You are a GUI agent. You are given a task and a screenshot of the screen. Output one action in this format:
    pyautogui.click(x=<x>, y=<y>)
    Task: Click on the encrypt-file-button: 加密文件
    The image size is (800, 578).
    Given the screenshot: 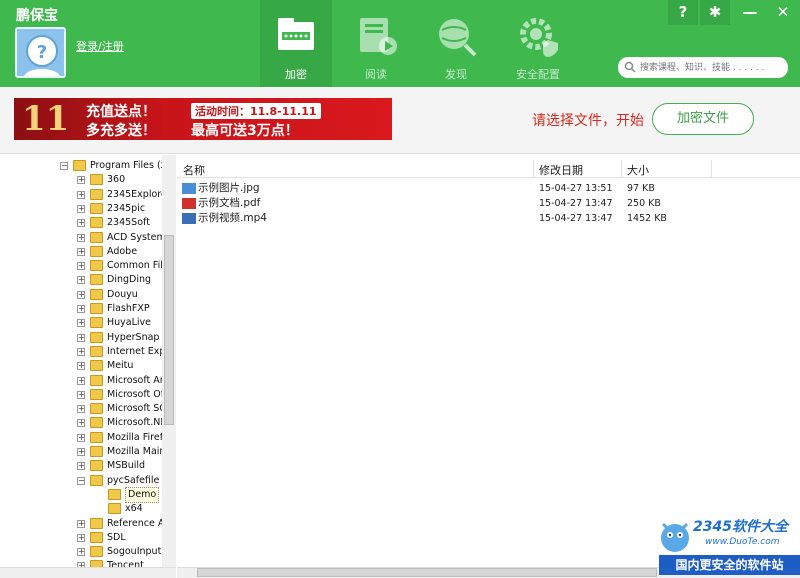 What is the action you would take?
    pyautogui.click(x=703, y=119)
    